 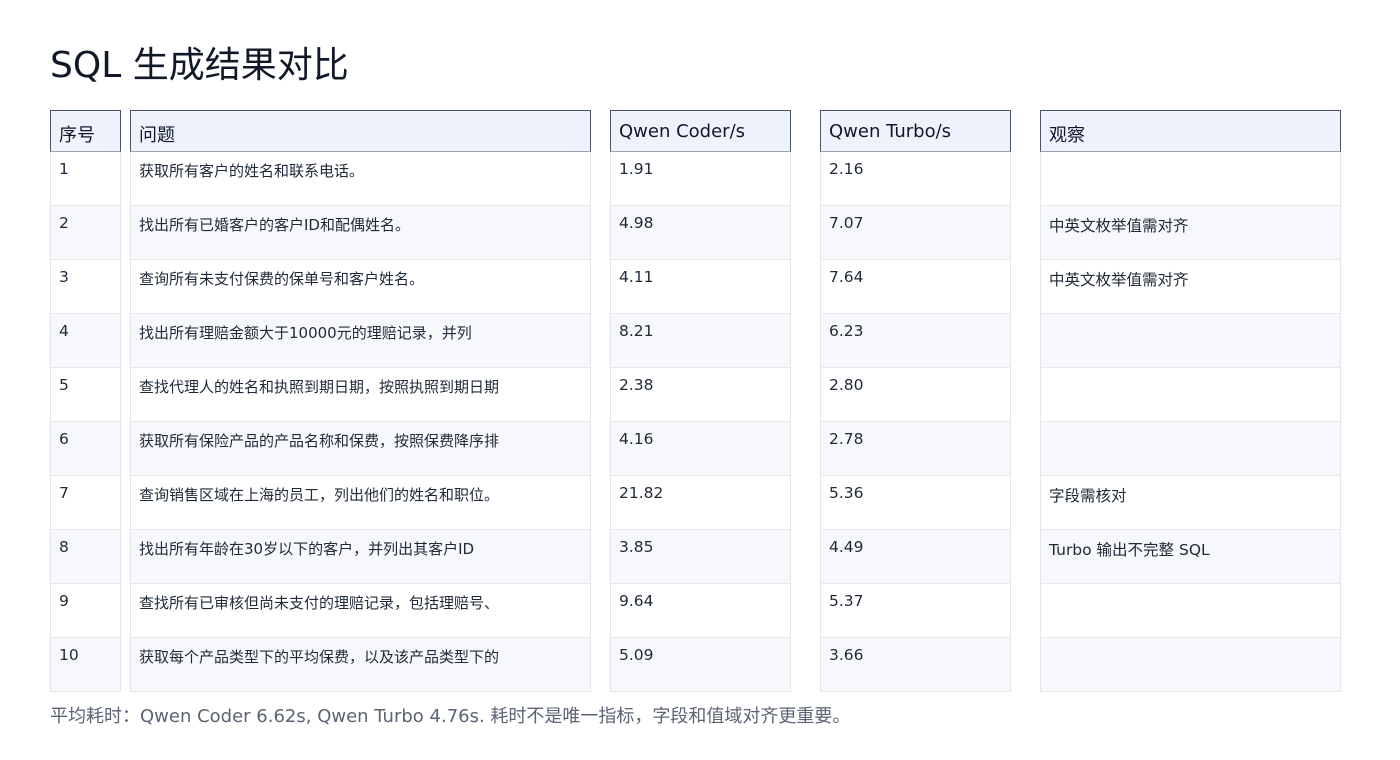 I want to click on question-cell: 查询所有未支付保费的保单号和客户姓名。, so click(x=360, y=287).